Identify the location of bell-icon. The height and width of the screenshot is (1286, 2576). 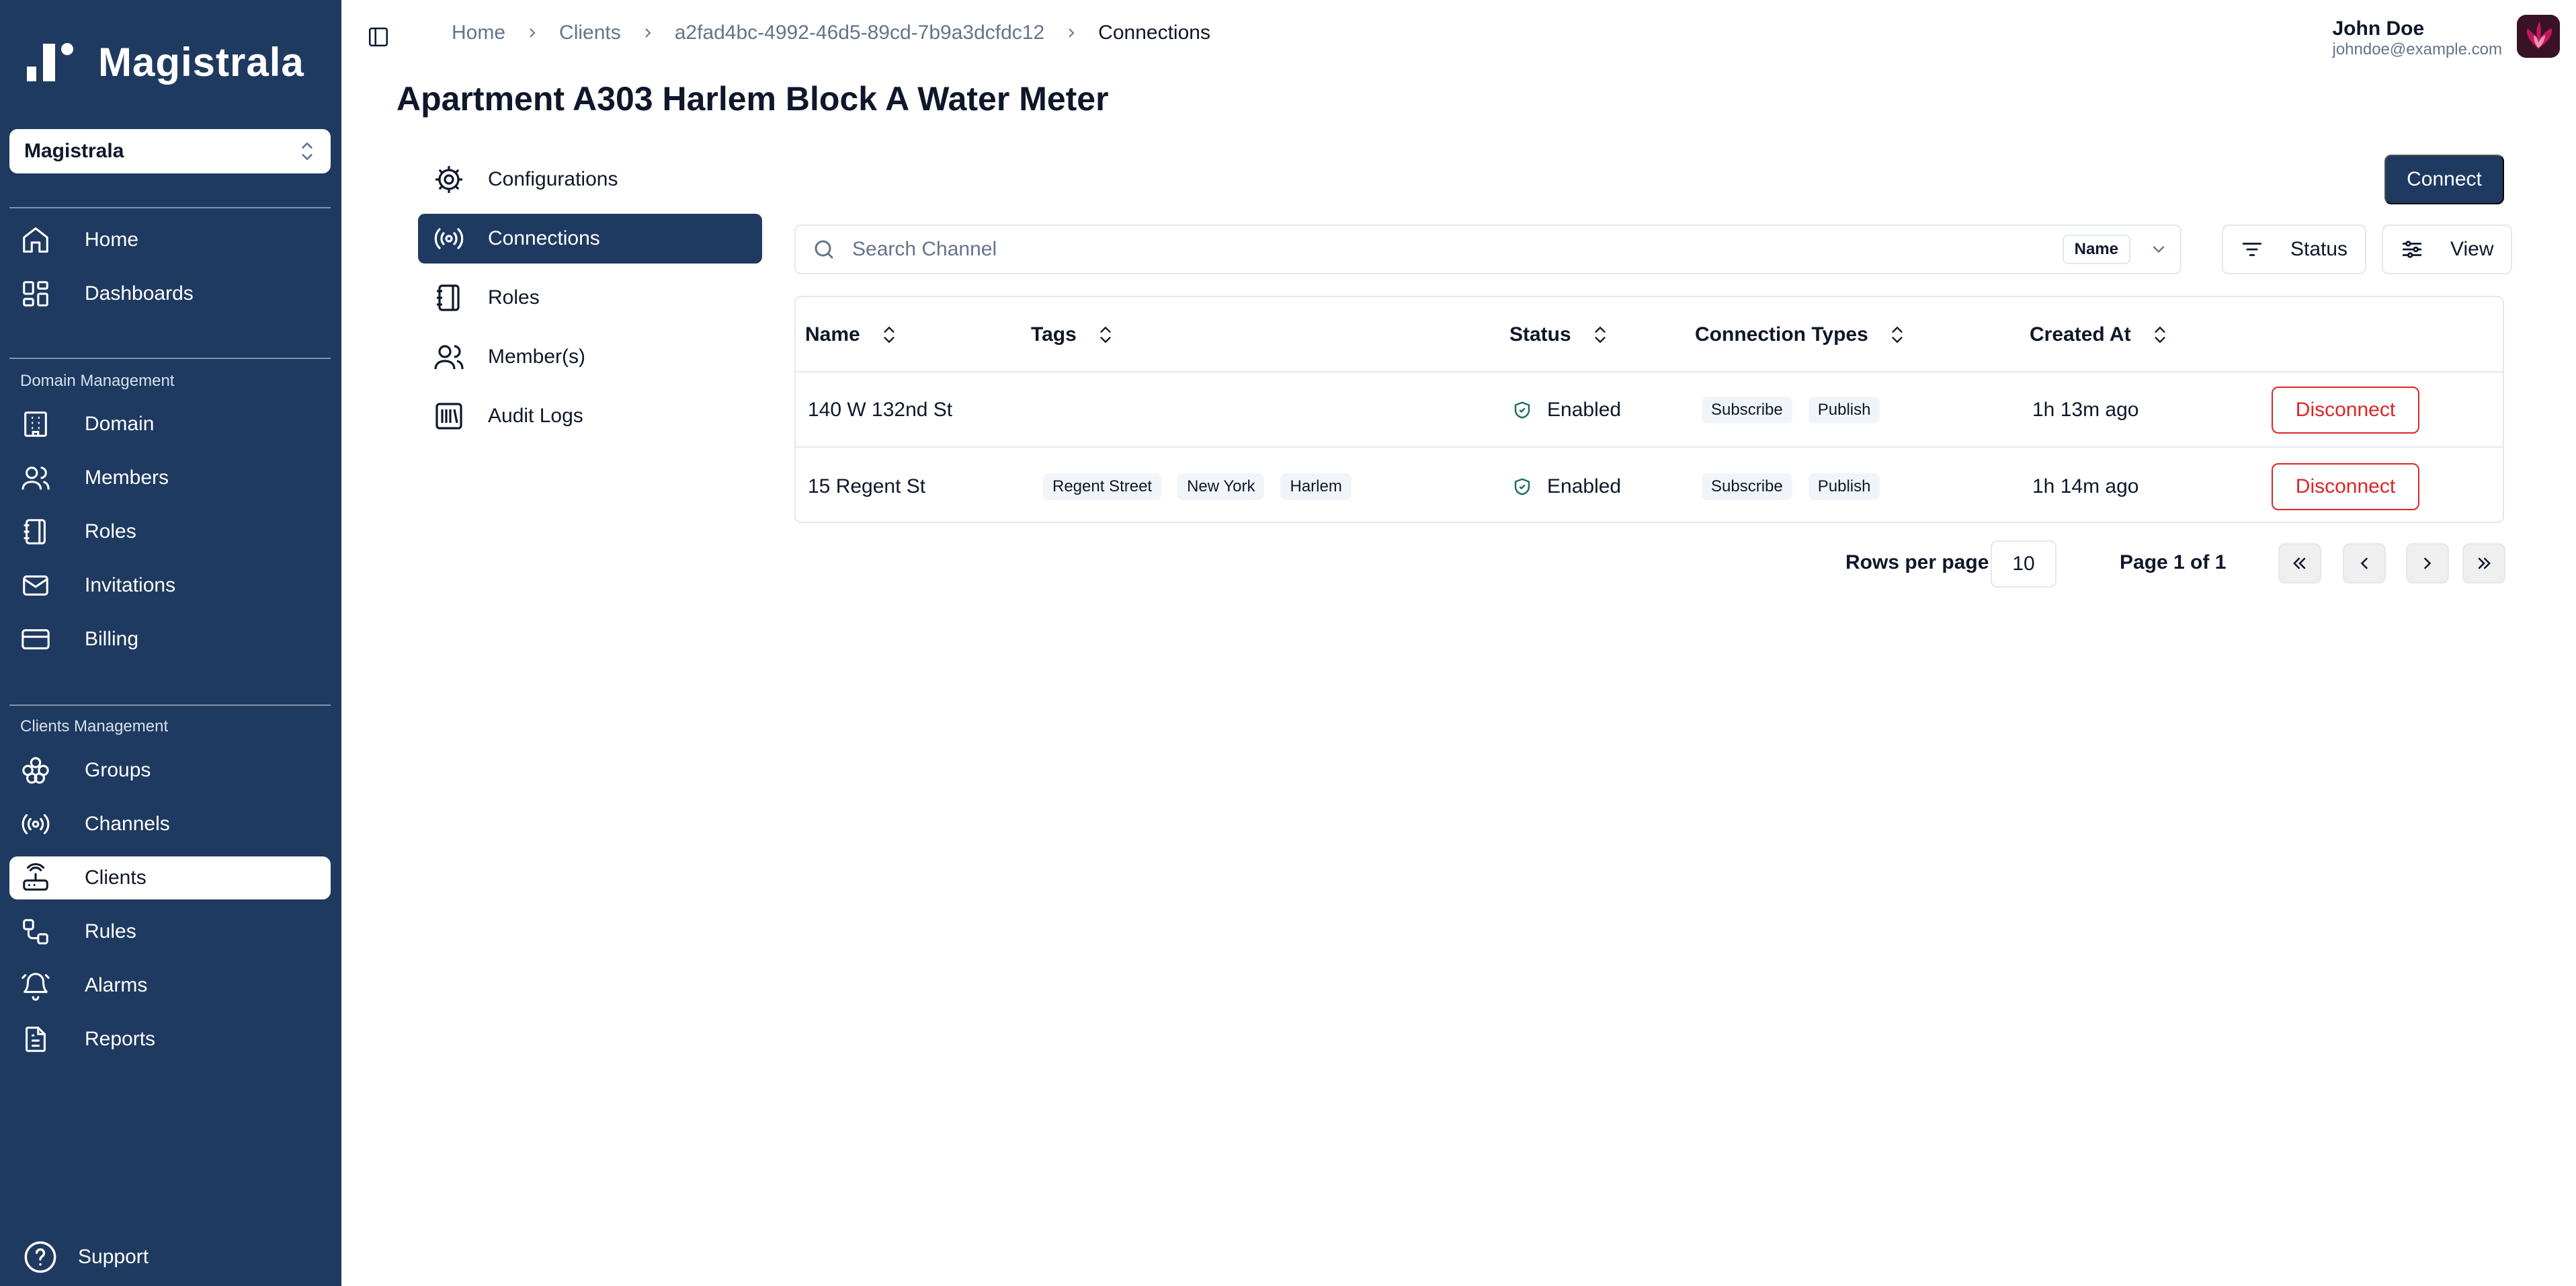
(36, 987).